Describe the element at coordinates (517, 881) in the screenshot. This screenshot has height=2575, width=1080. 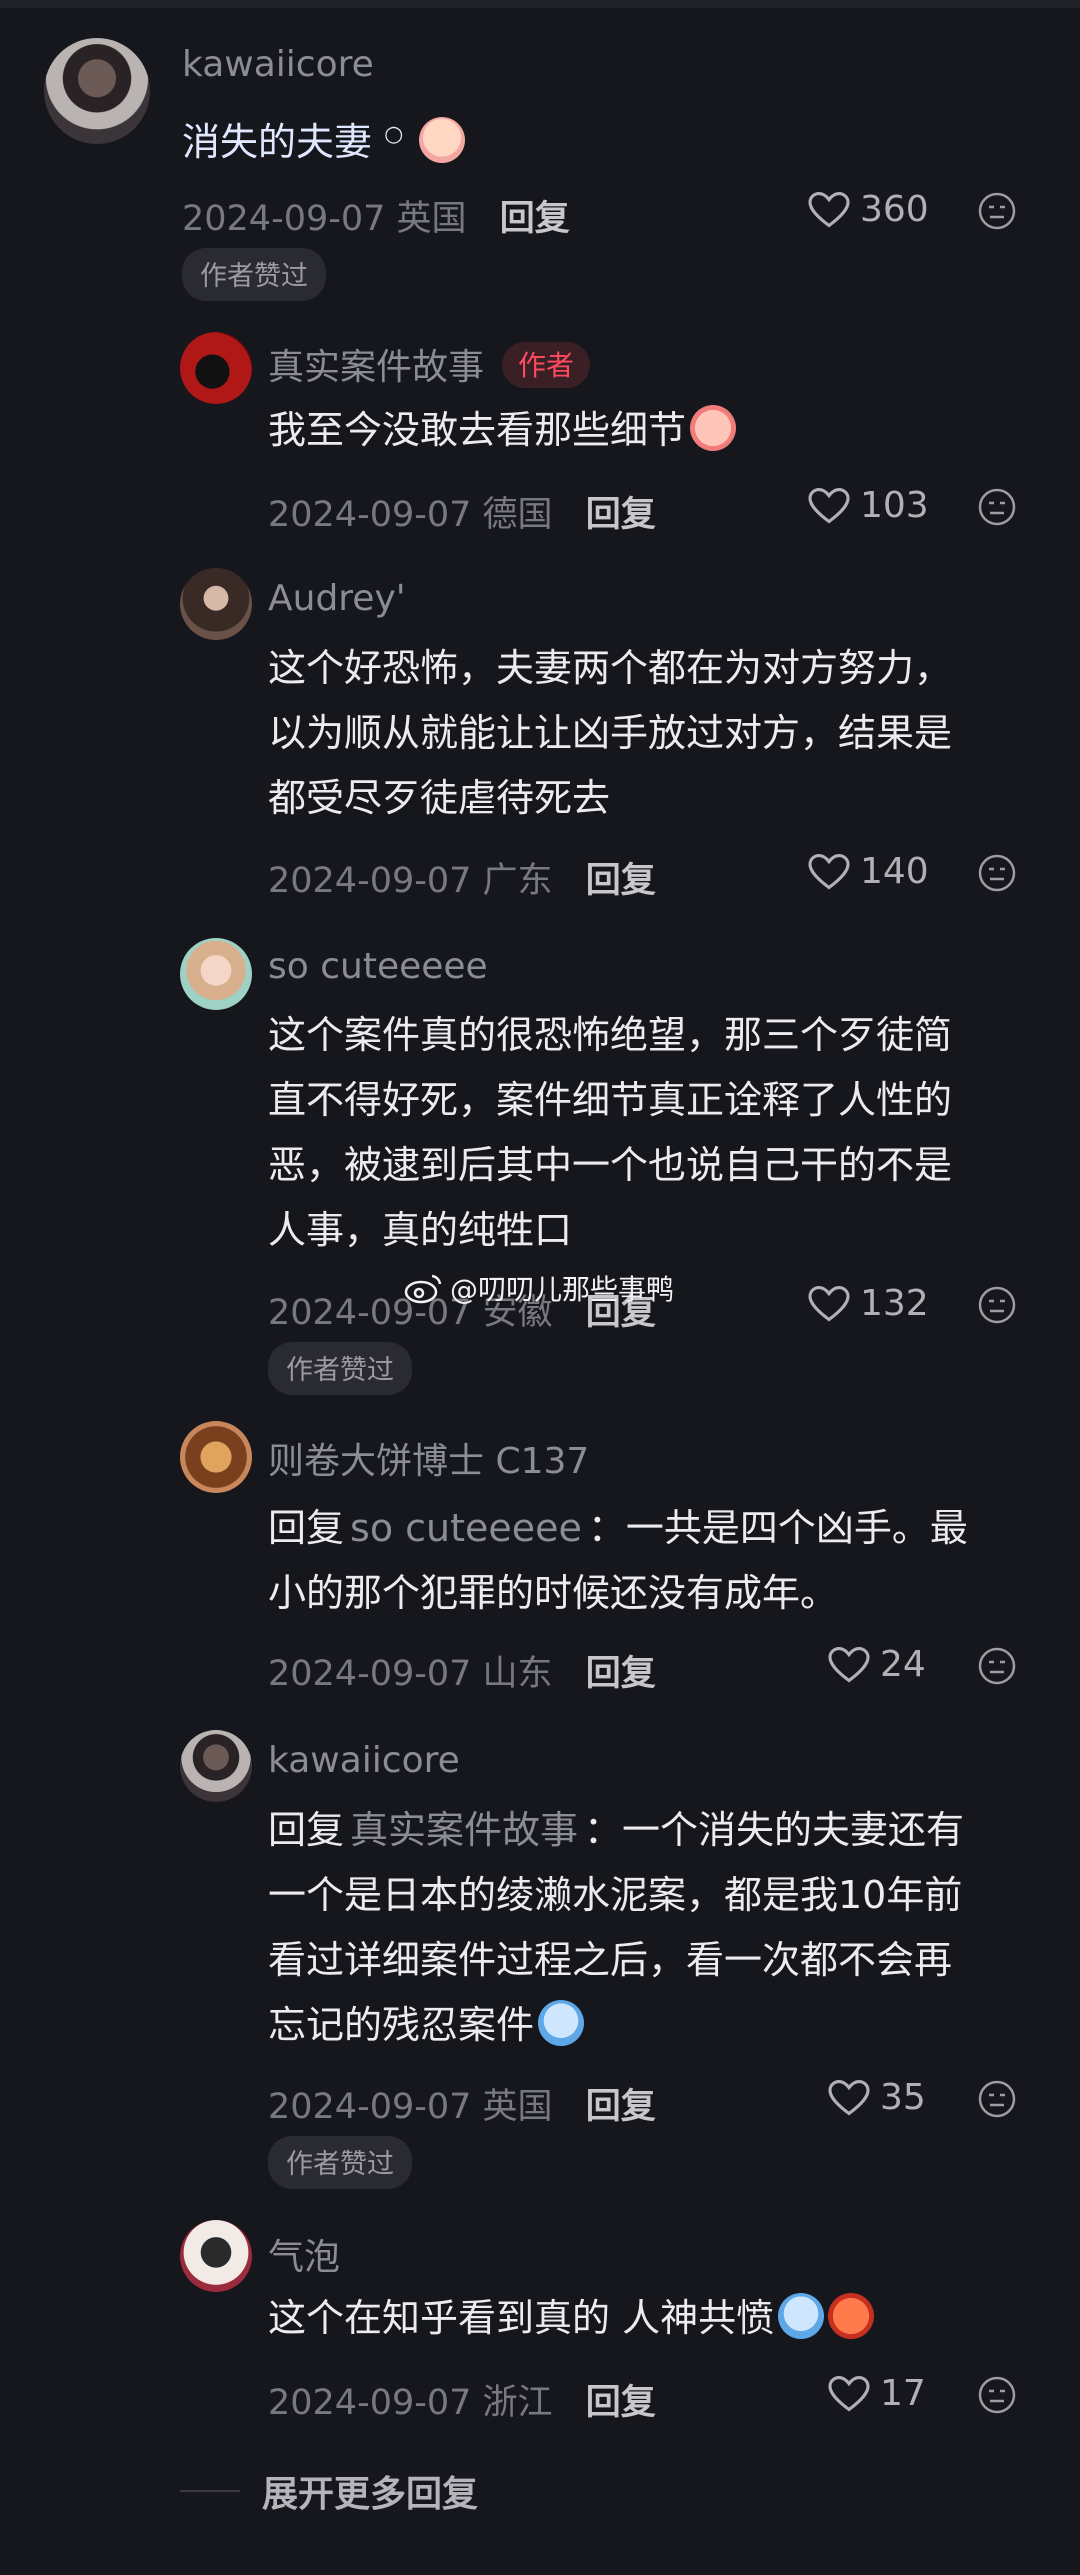
I see `comment-location: 广东` at that location.